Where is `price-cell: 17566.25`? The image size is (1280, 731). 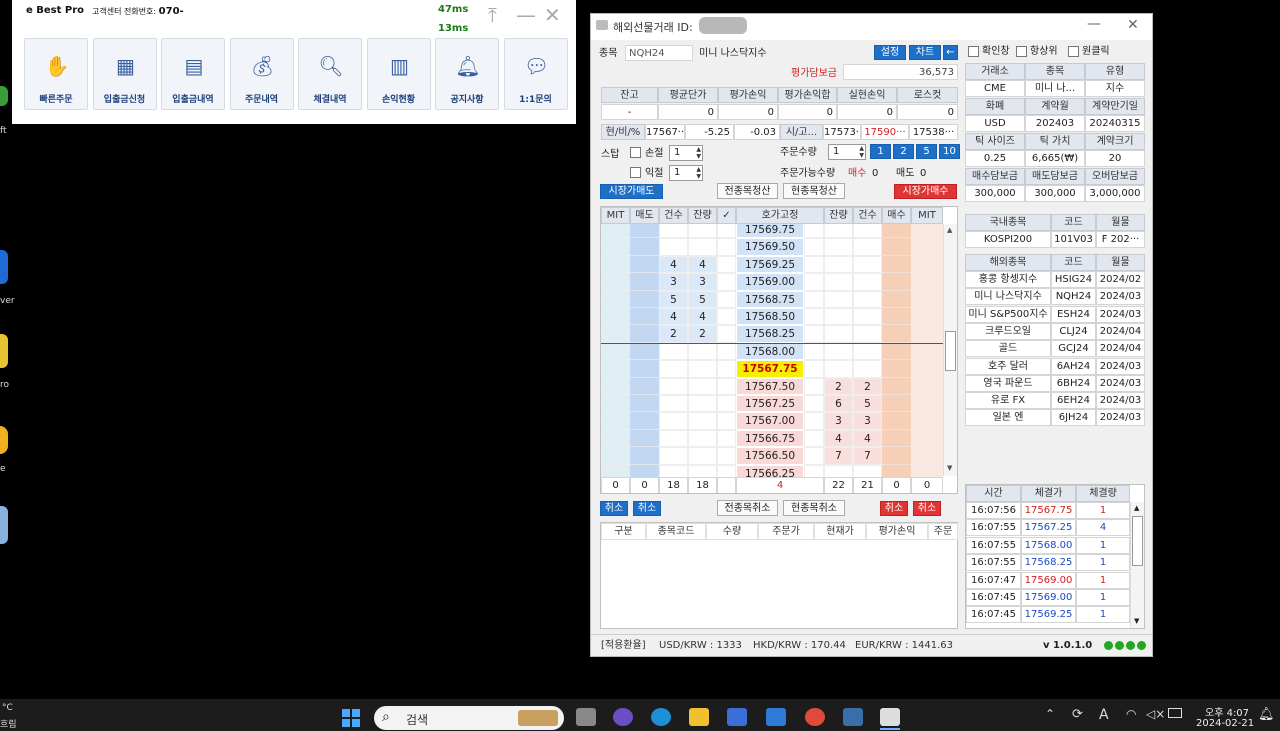
price-cell: 17566.25 is located at coordinates (770, 470).